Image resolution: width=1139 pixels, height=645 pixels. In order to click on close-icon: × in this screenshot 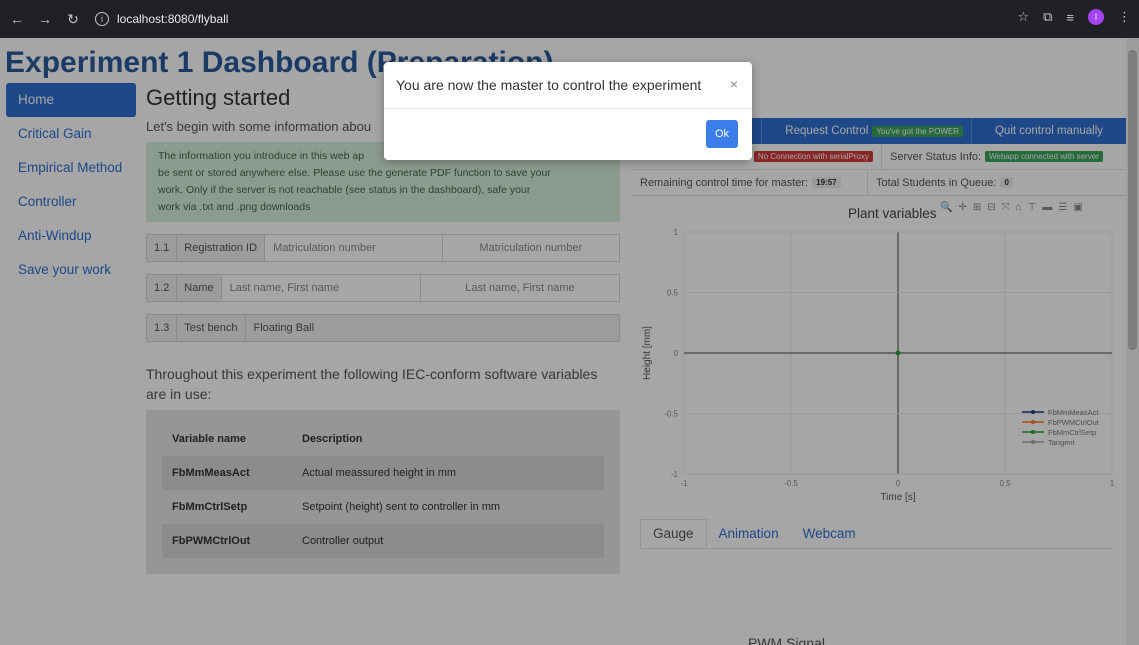, I will do `click(734, 84)`.